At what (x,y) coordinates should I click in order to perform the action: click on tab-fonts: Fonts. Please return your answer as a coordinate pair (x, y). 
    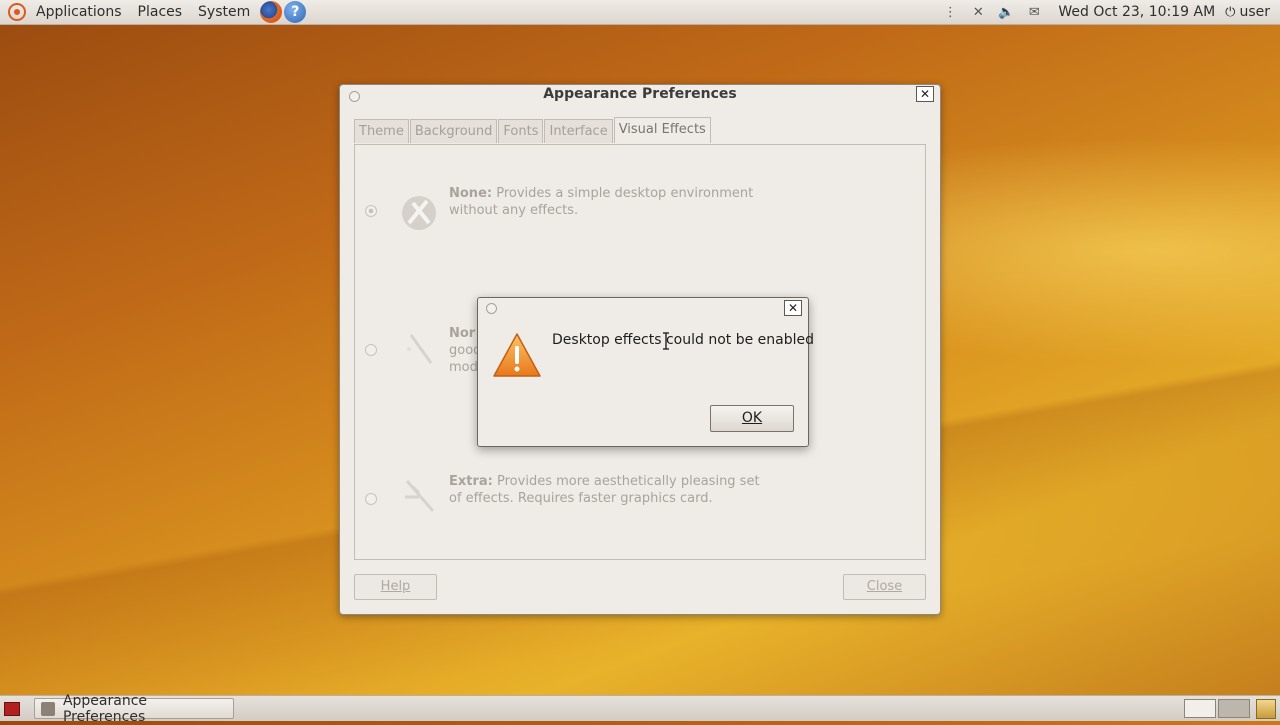
    Looking at the image, I should click on (521, 131).